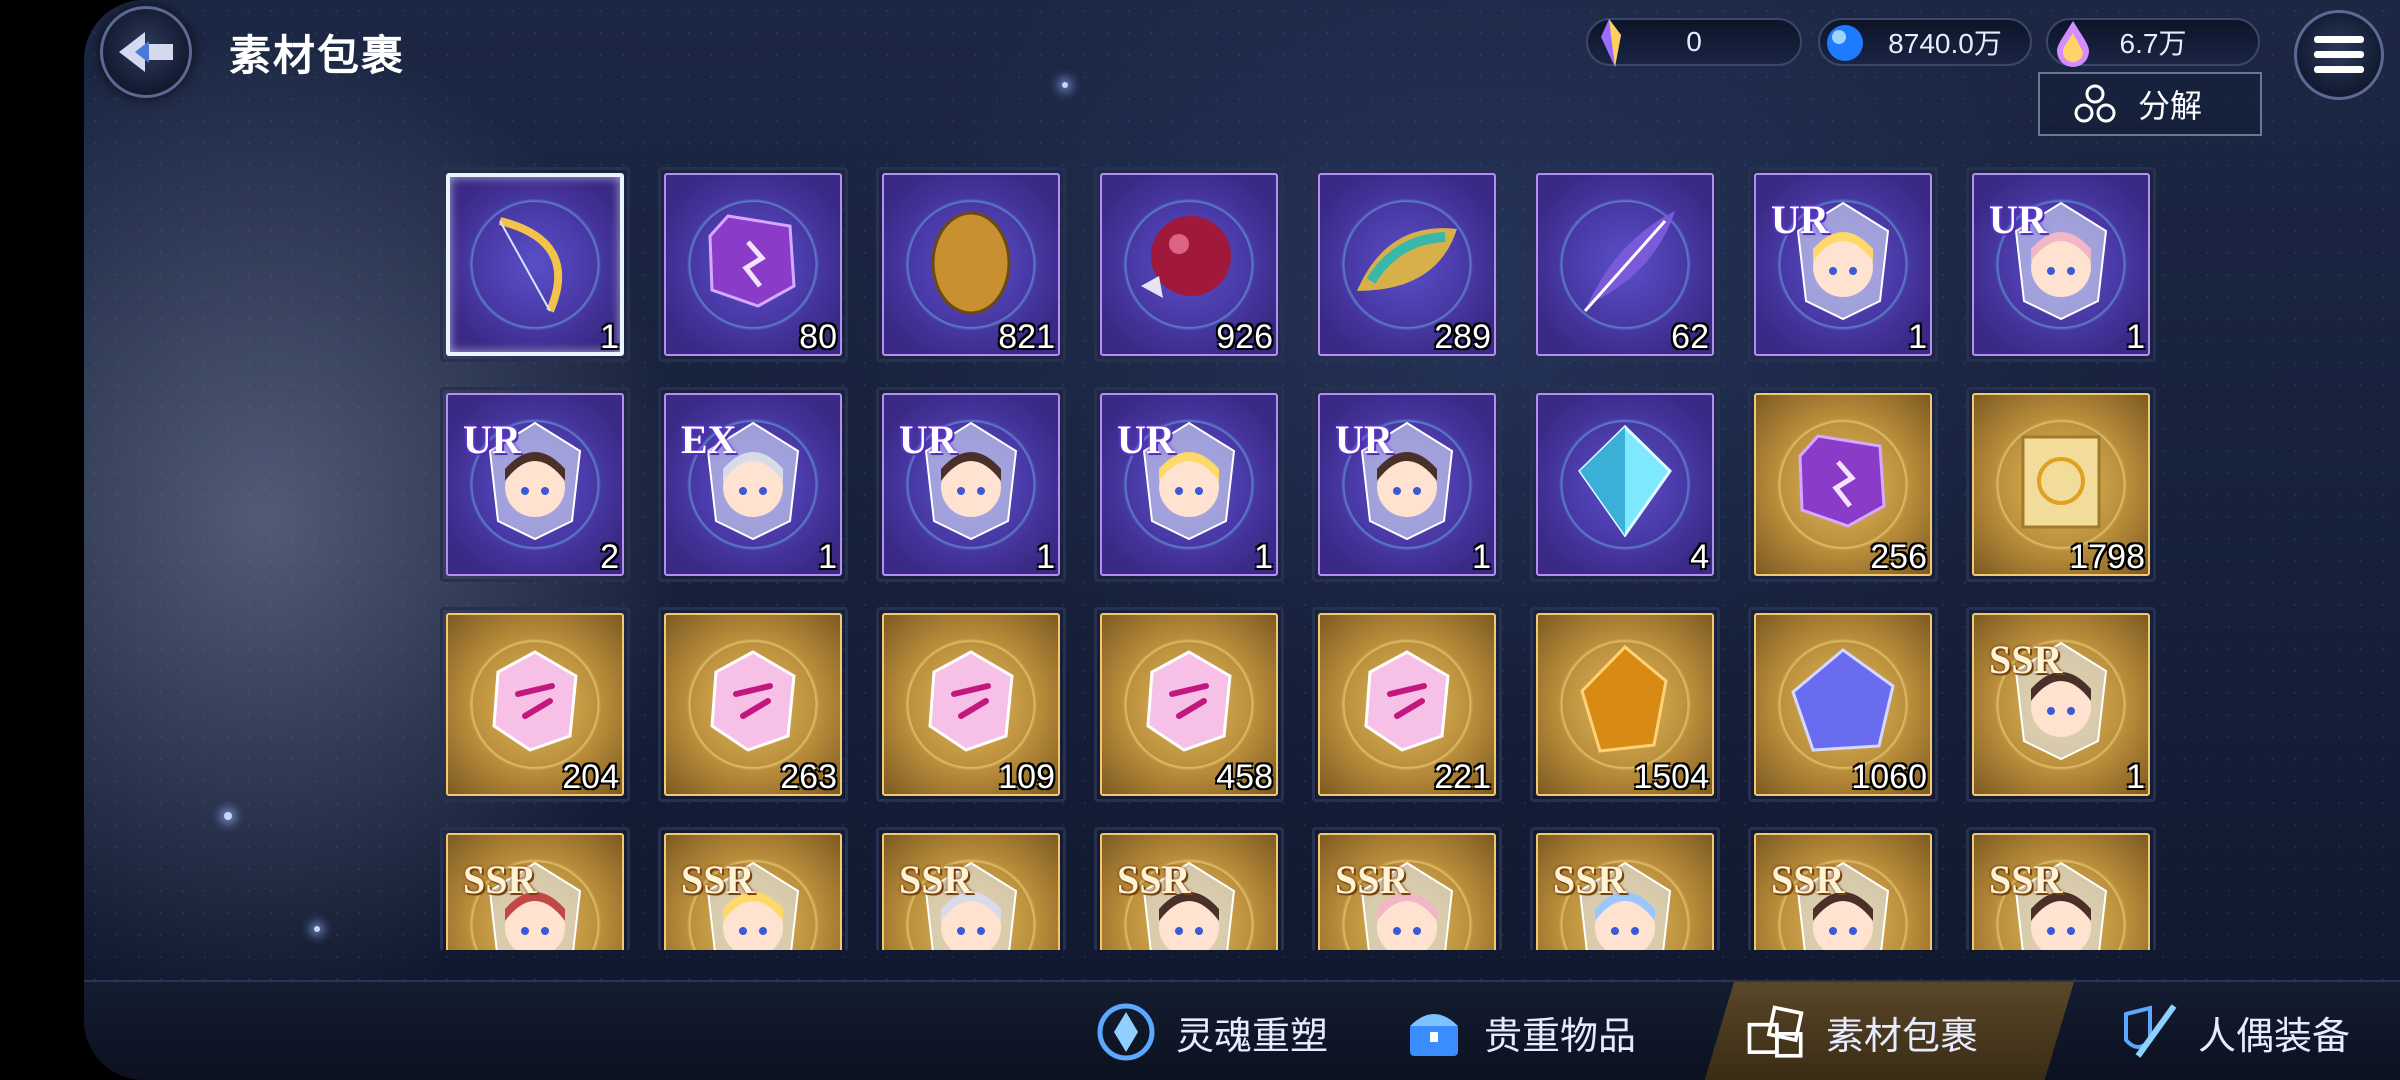 Image resolution: width=2400 pixels, height=1080 pixels. What do you see at coordinates (808, 777) in the screenshot?
I see `item-count: 263` at bounding box center [808, 777].